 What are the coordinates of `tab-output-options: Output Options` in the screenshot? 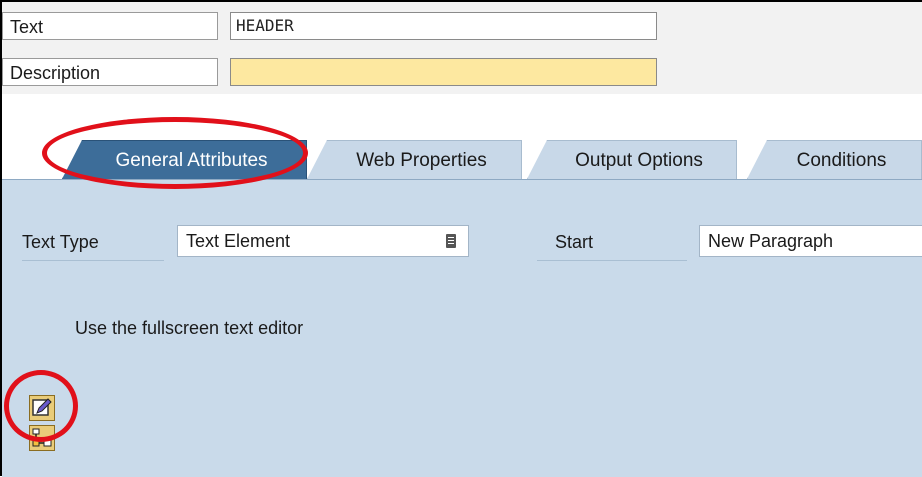 It's located at (632, 159).